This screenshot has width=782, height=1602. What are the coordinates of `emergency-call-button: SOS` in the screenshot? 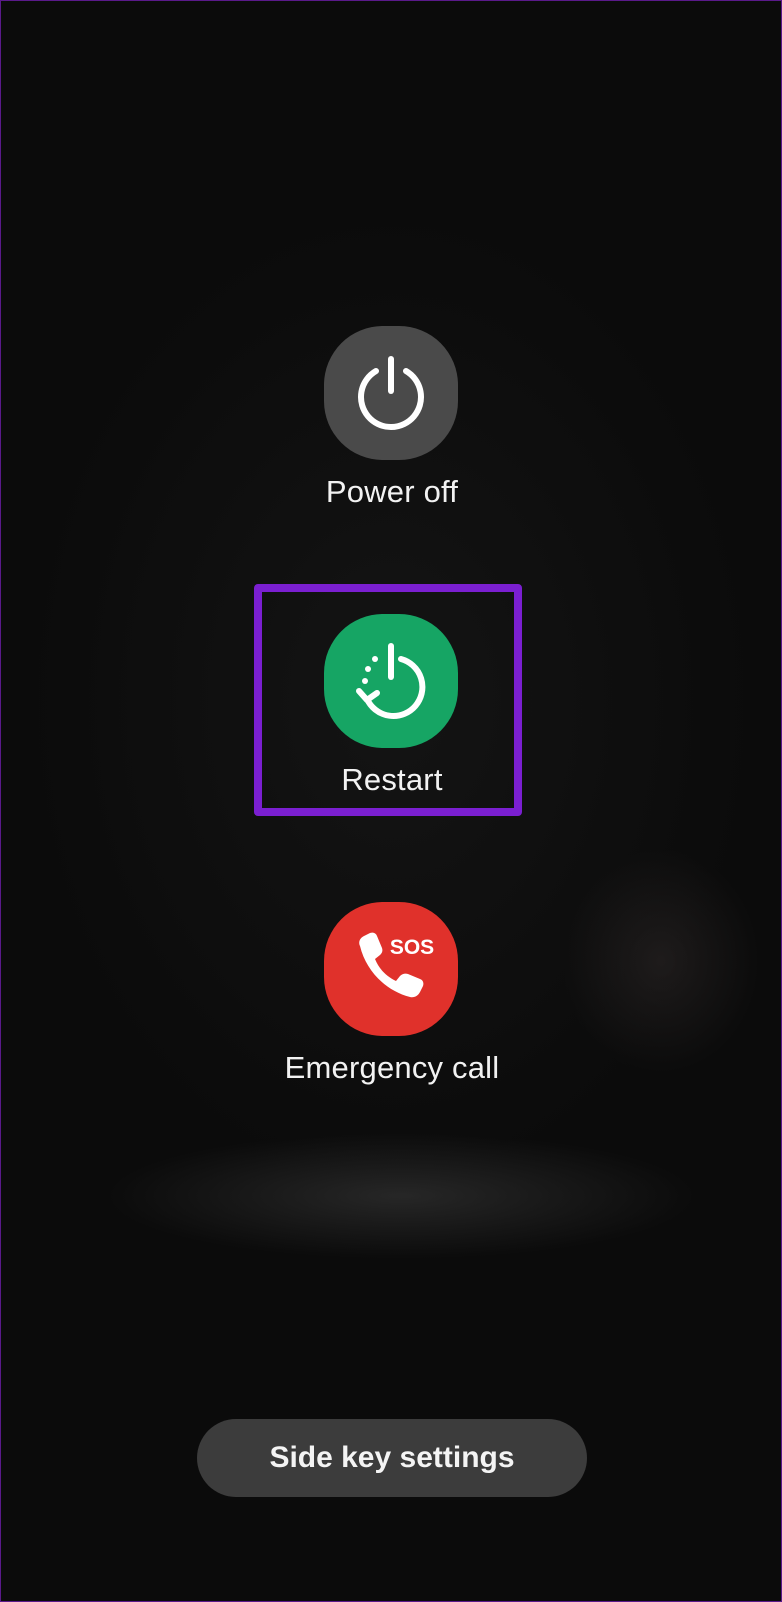 It's located at (391, 969).